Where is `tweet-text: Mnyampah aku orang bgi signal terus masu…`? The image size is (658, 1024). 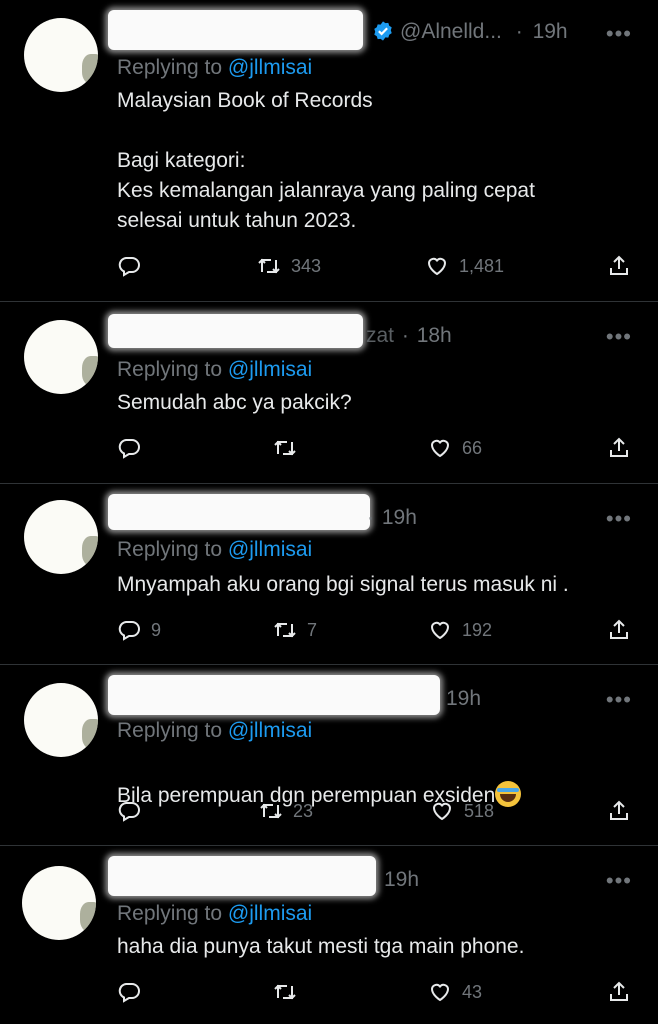 tweet-text: Mnyampah aku orang bgi signal terus masu… is located at coordinates (343, 584).